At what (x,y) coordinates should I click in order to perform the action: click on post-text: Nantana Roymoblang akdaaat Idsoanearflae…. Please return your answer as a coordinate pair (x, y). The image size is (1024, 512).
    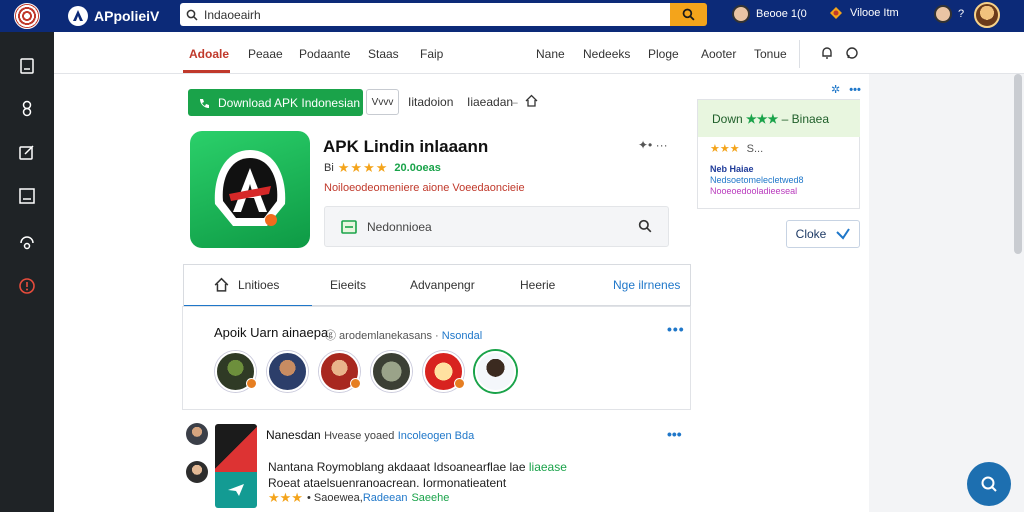
    Looking at the image, I should click on (397, 467).